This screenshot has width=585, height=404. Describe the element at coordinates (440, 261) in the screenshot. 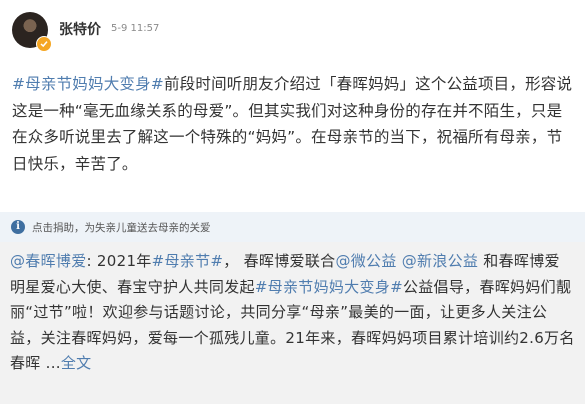

I see `sina-gongyi-mention-link: @新浪公益` at that location.